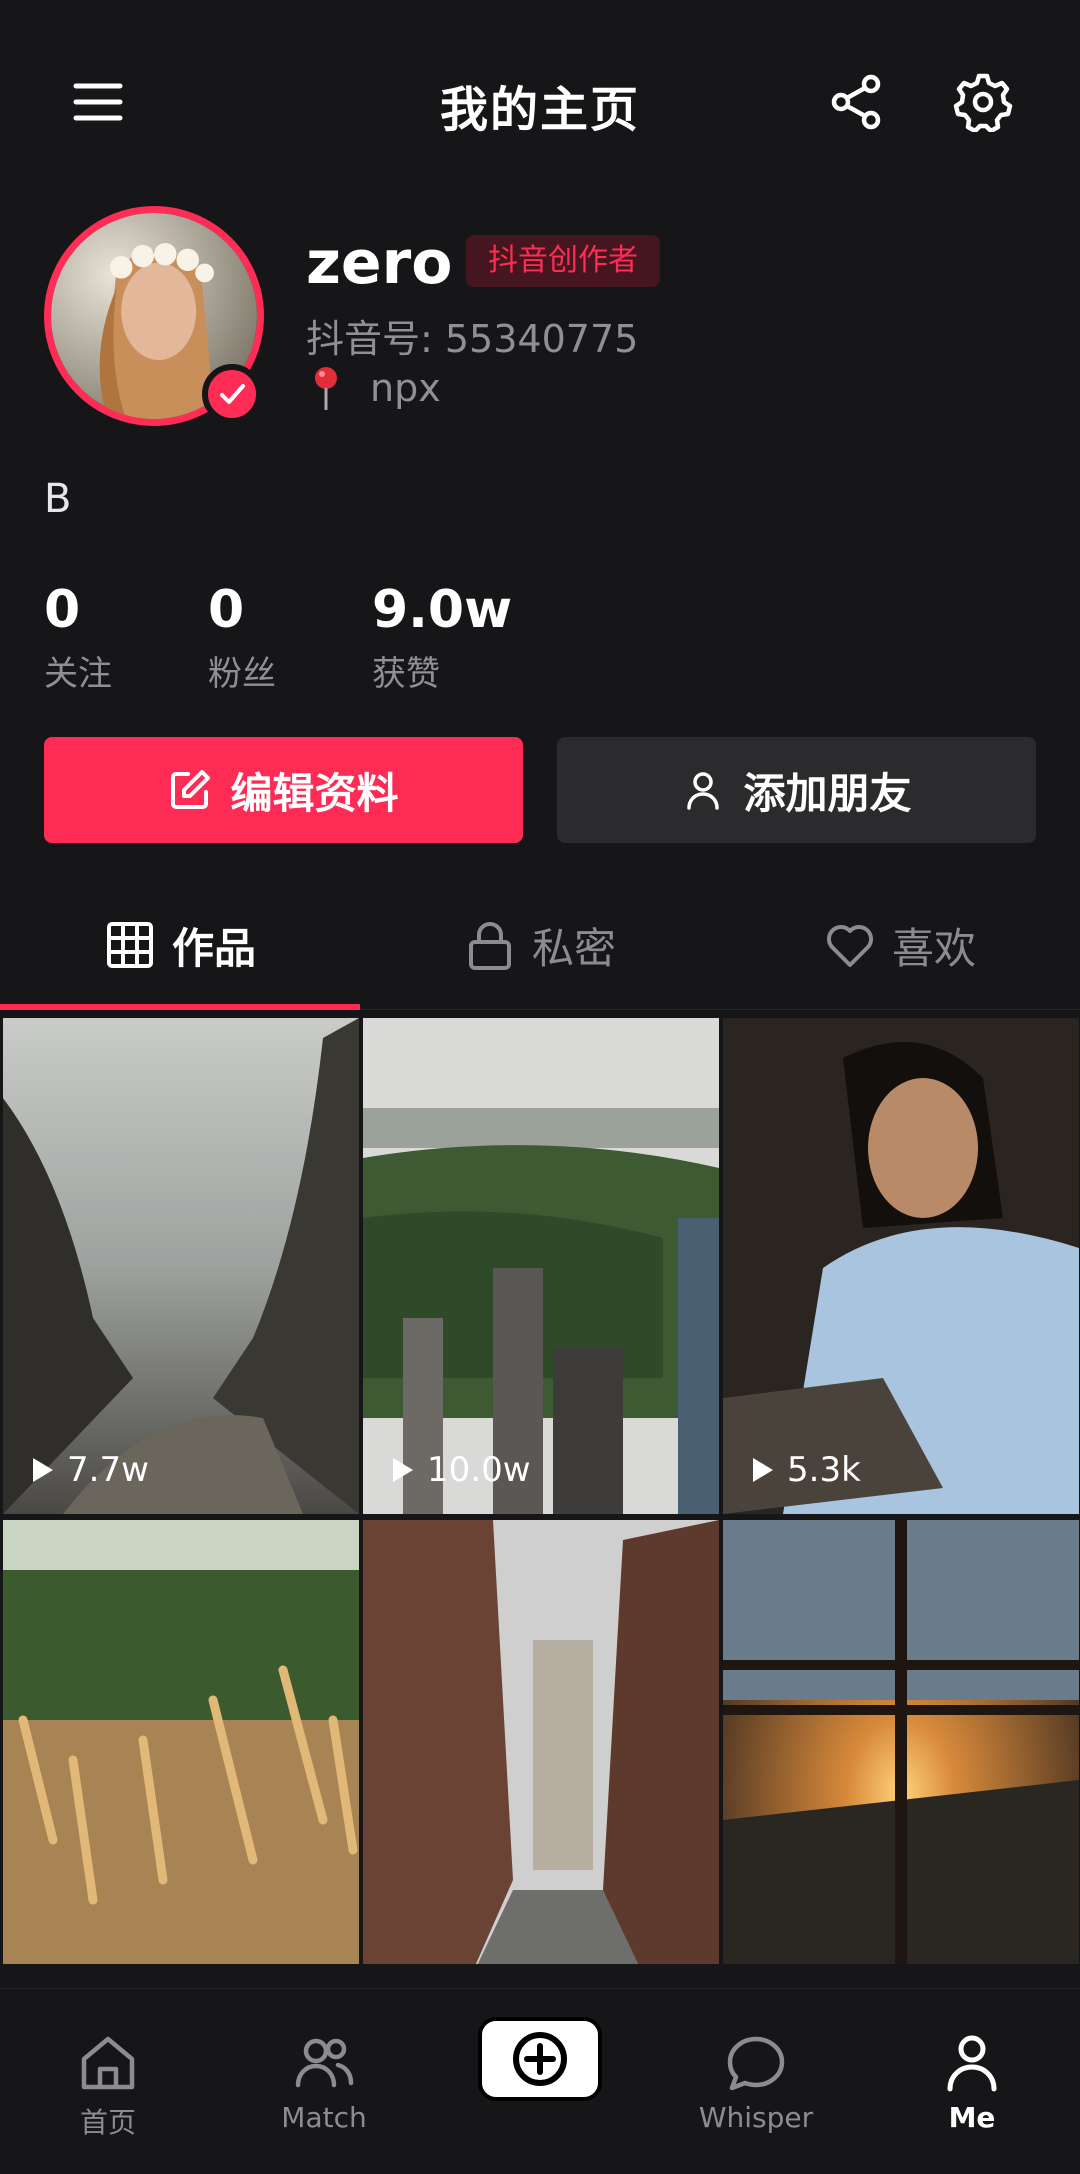 The height and width of the screenshot is (2174, 1080). Describe the element at coordinates (563, 261) in the screenshot. I see `creator-badge: 抖音创作者` at that location.